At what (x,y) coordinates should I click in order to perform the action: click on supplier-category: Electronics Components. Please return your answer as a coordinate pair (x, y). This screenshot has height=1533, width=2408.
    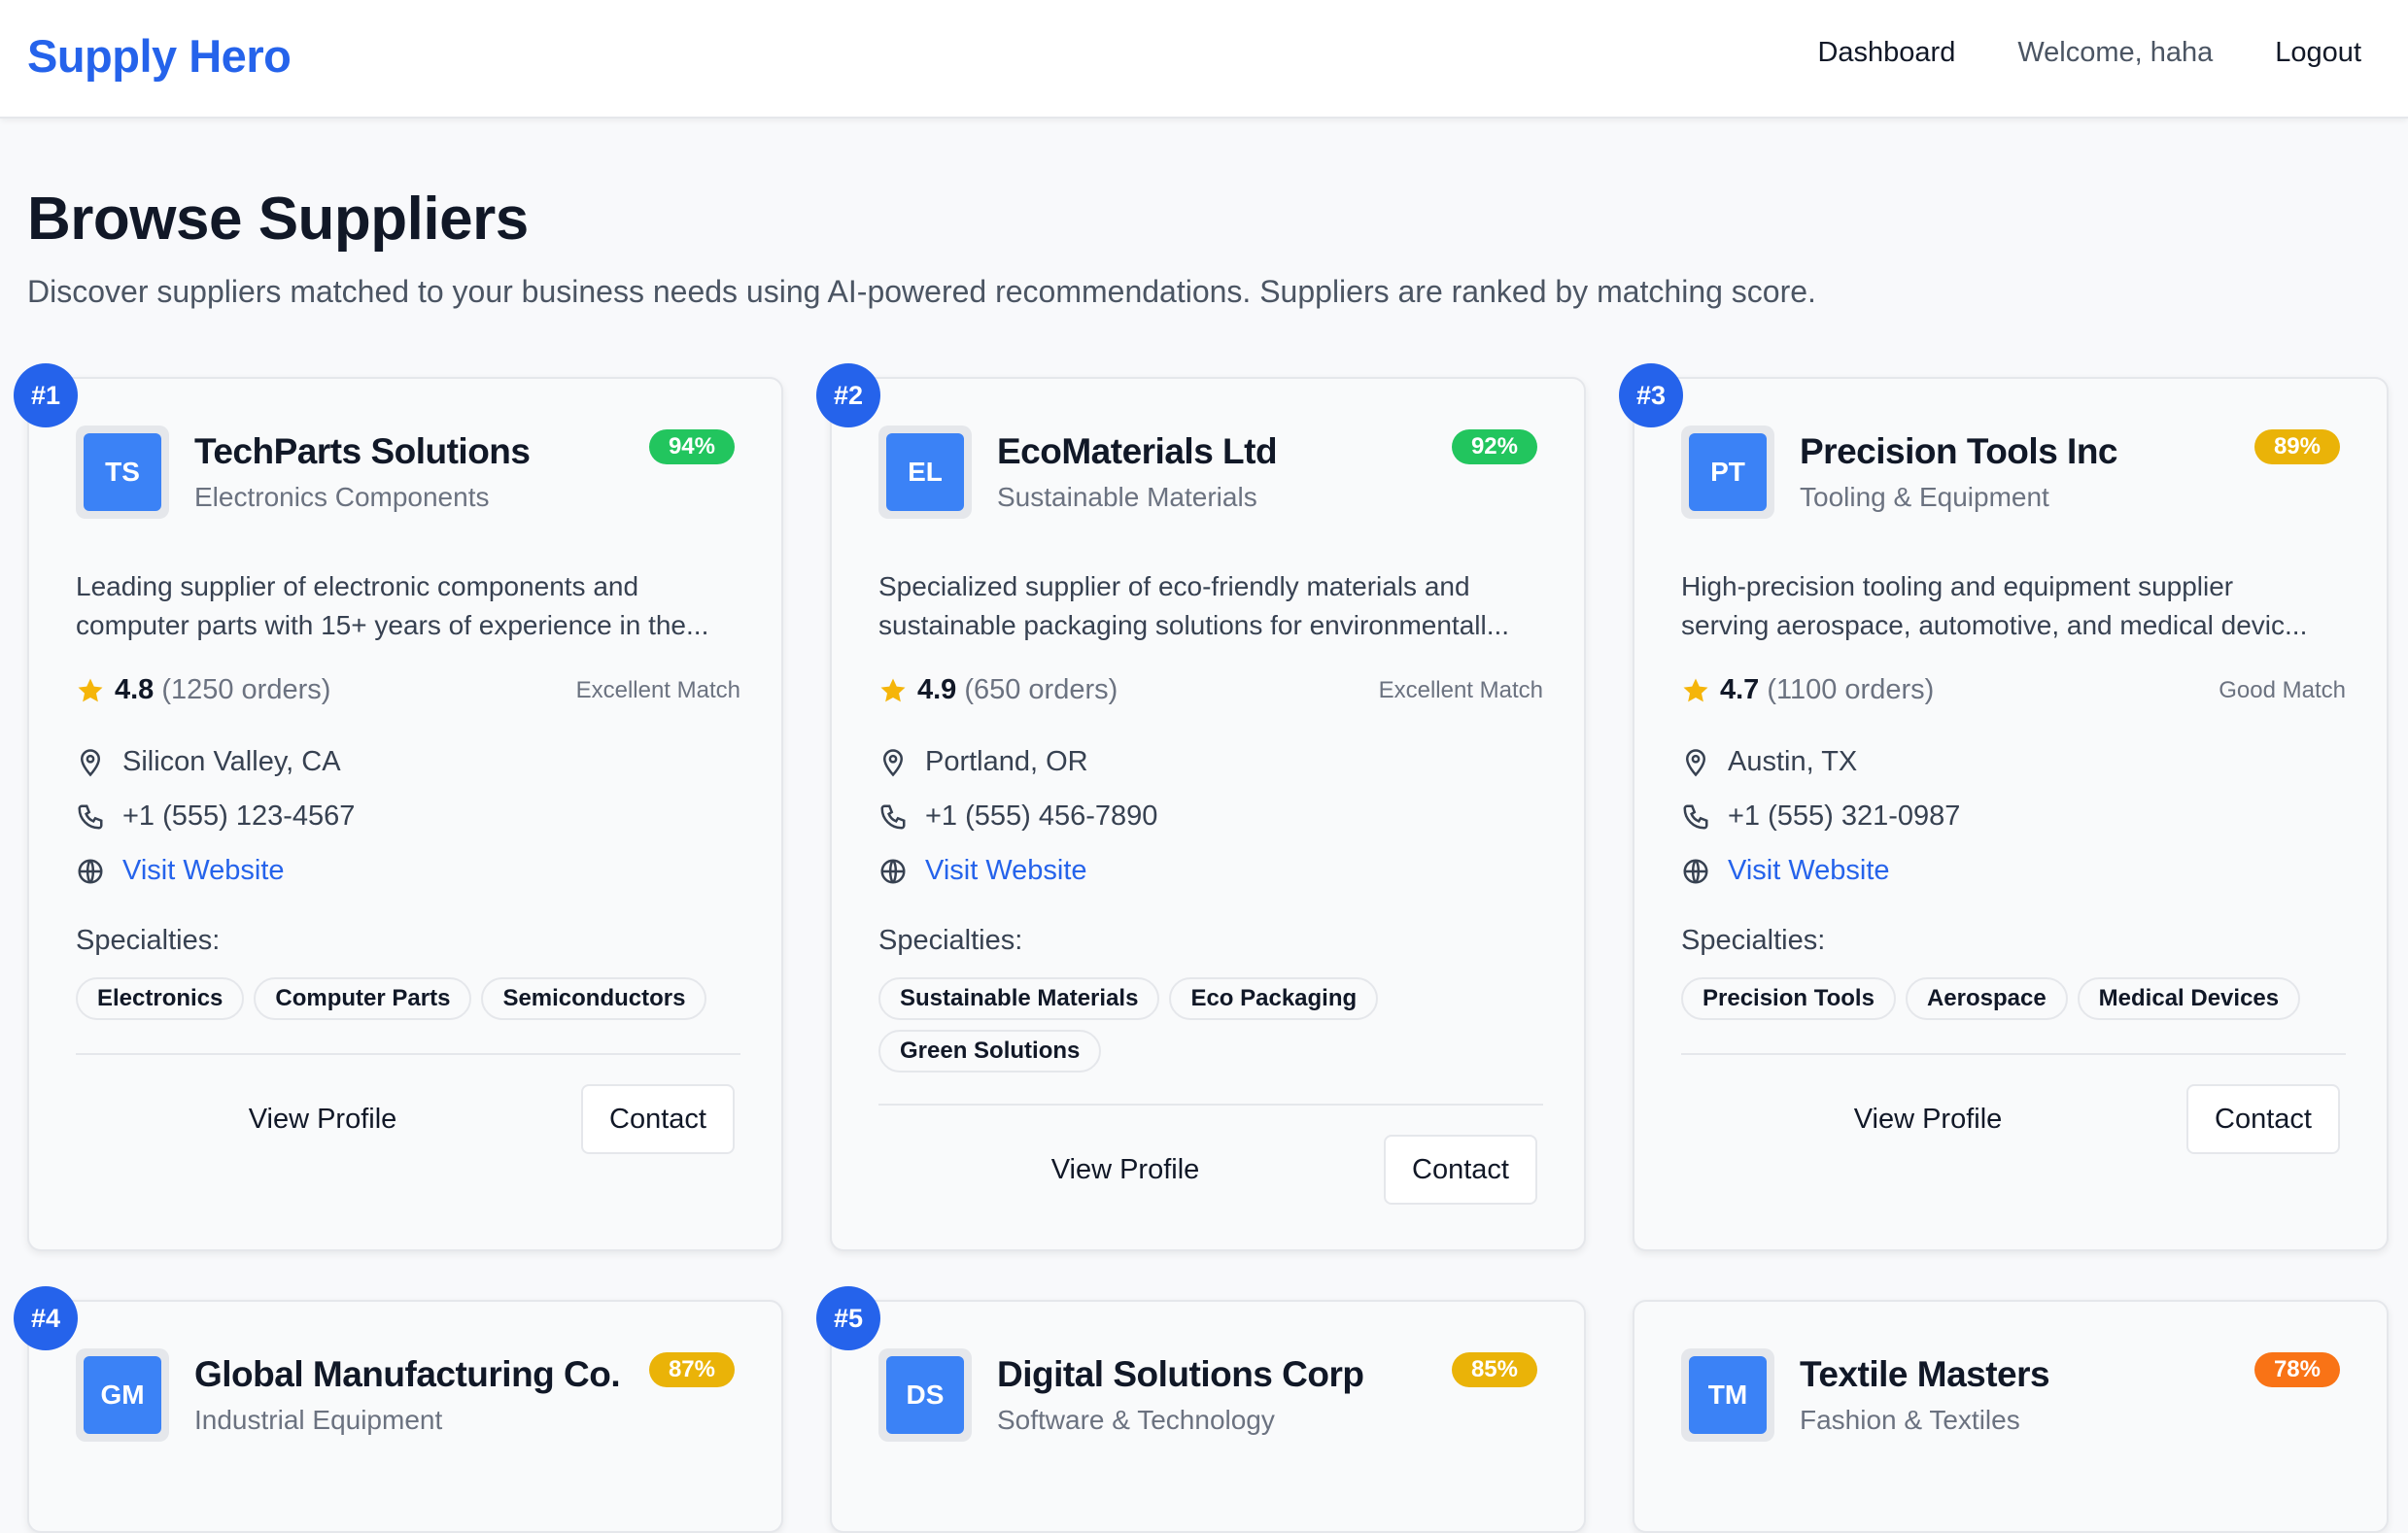
    Looking at the image, I should click on (342, 497).